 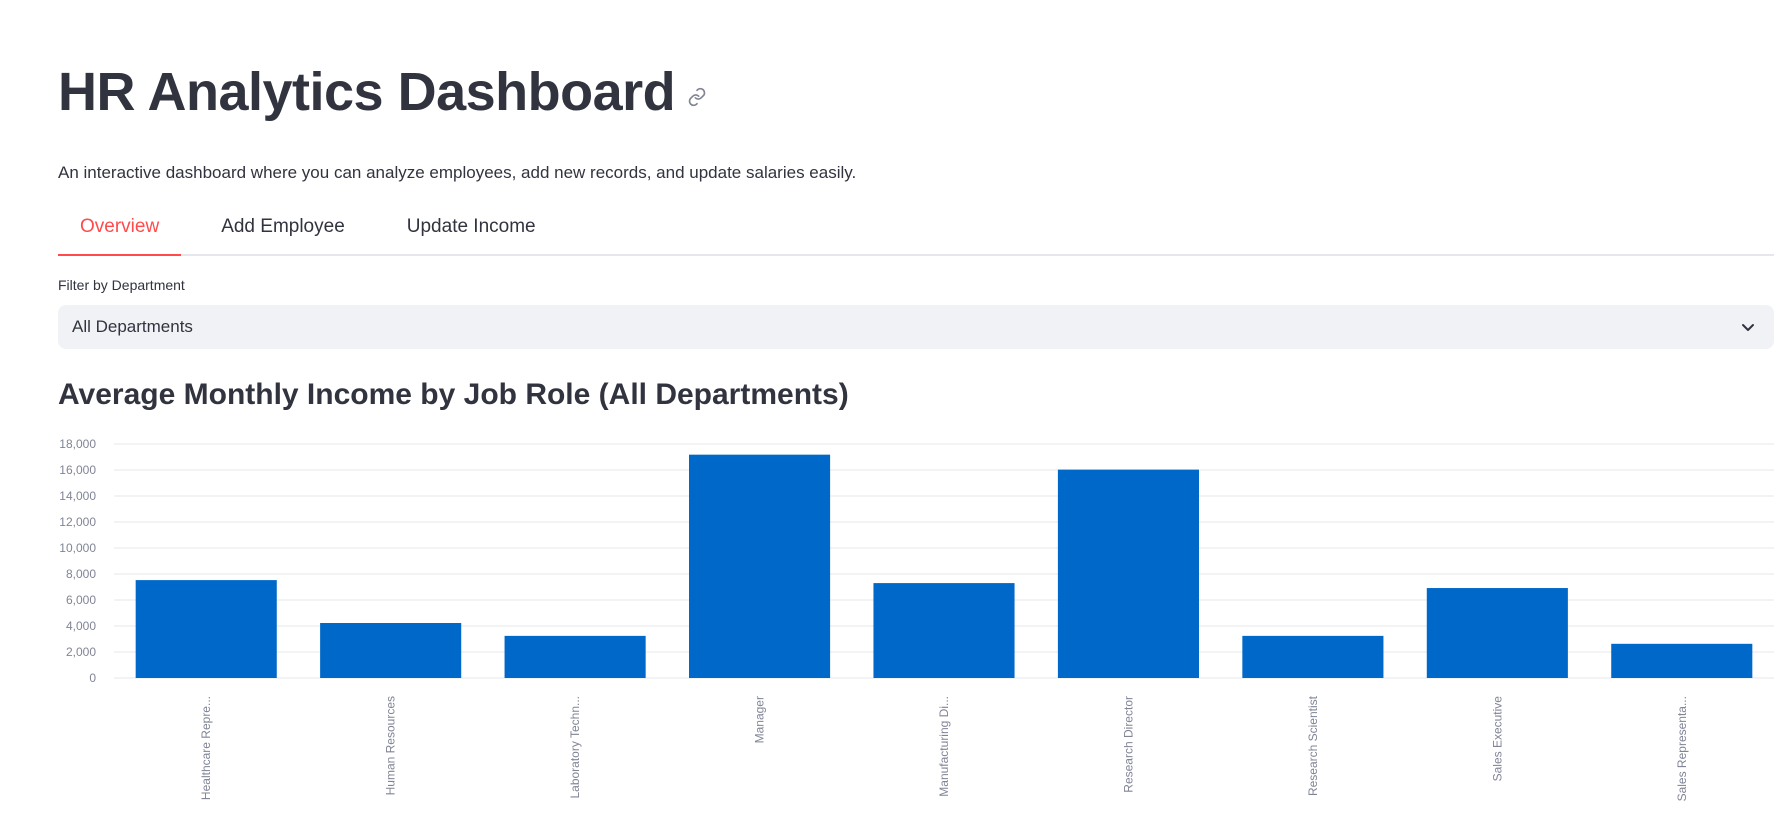 I want to click on x-tick-label: Research Scientist, so click(x=1313, y=745).